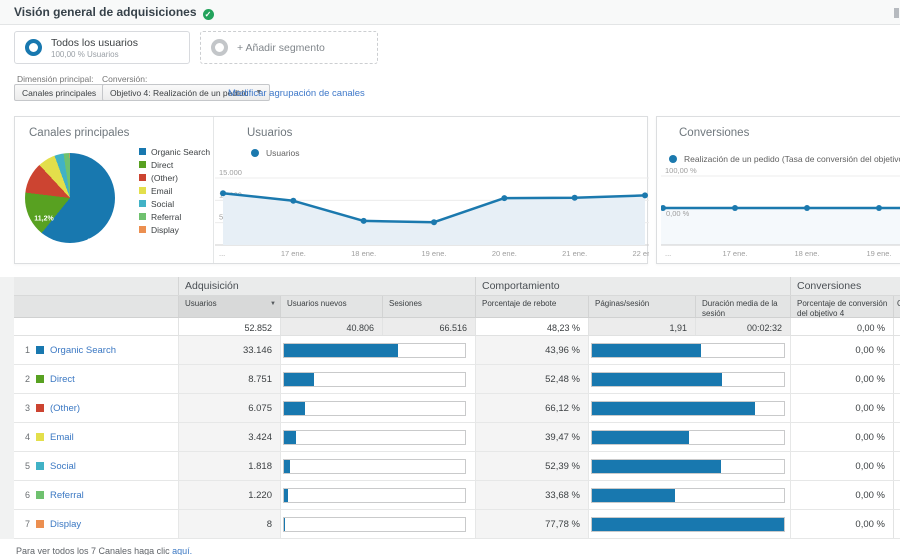 The width and height of the screenshot is (900, 555). What do you see at coordinates (65, 524) in the screenshot?
I see `channel-link: Display` at bounding box center [65, 524].